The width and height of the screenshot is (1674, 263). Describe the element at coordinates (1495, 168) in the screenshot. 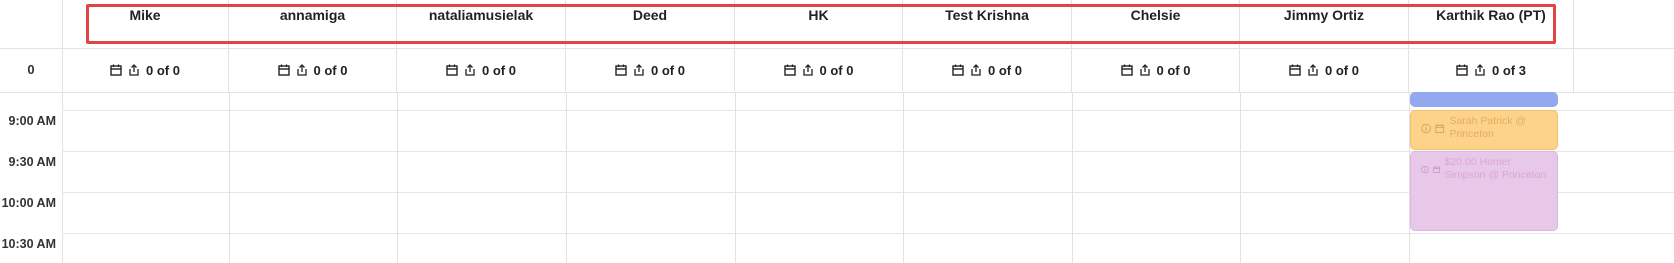

I see `appointment-title: $20.00 Homer Simpson @ Princeton` at that location.